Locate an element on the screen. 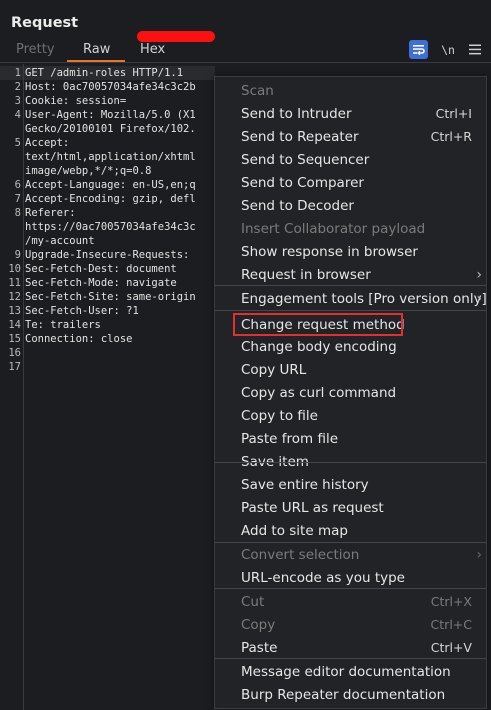 The height and width of the screenshot is (710, 491). menu-item-url-encode-as-you-type: URL-encode as you type is located at coordinates (350, 577).